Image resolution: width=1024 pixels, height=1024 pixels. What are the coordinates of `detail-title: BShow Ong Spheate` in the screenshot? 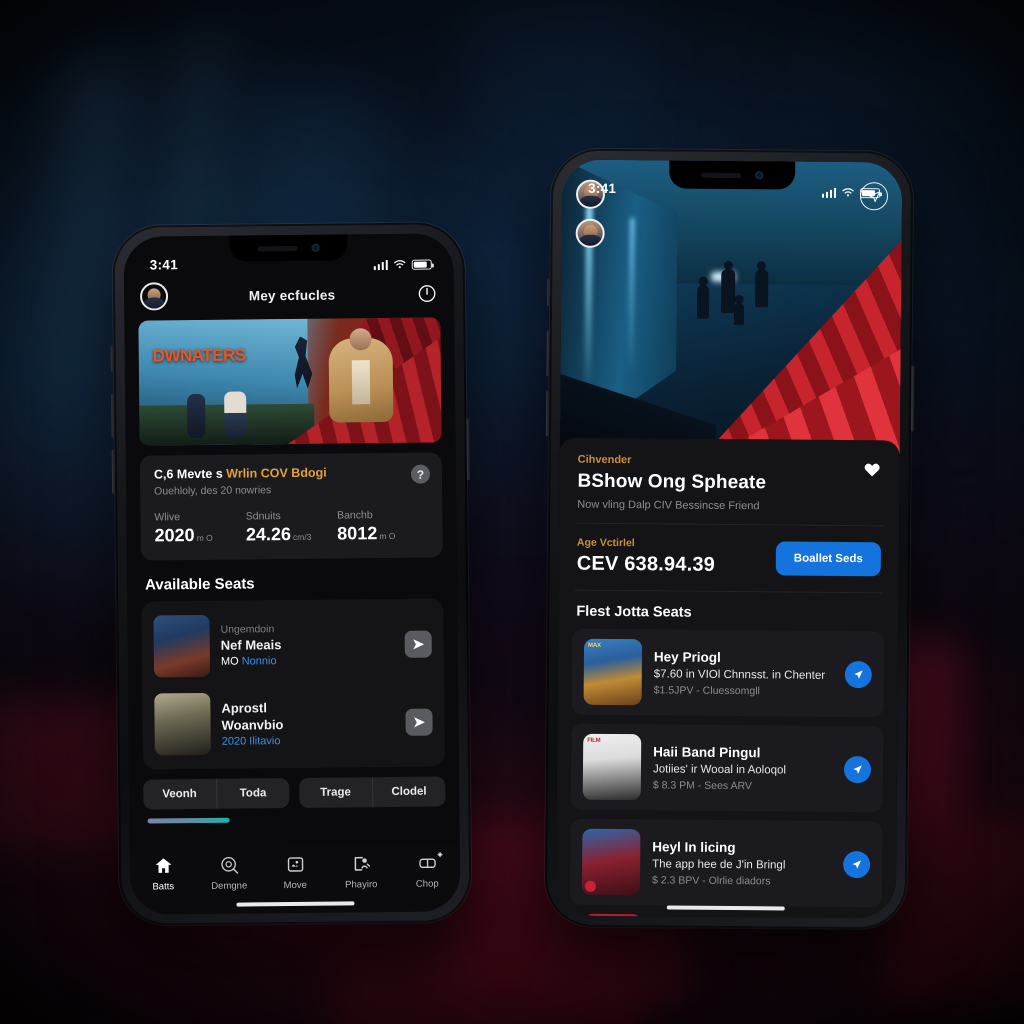 It's located at (672, 482).